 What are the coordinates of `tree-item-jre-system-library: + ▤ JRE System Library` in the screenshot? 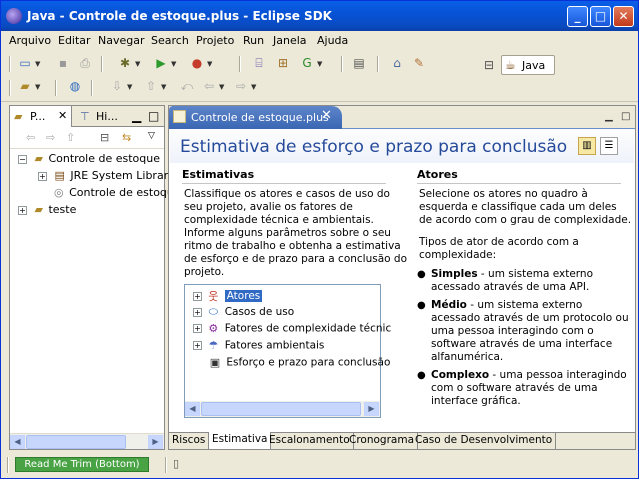 It's located at (106, 177).